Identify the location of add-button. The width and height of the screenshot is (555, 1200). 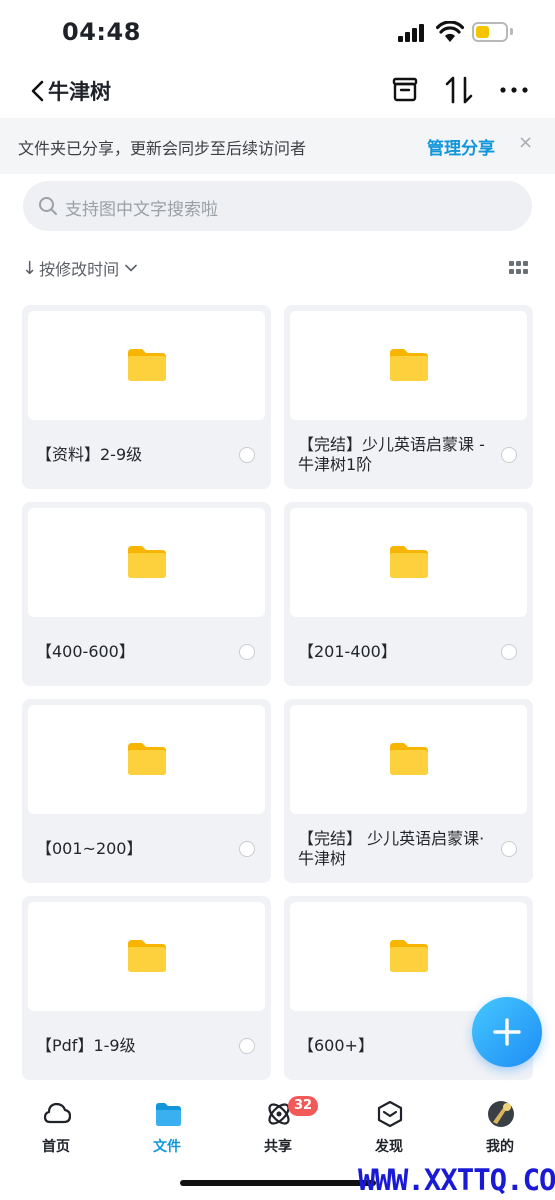
(507, 1032).